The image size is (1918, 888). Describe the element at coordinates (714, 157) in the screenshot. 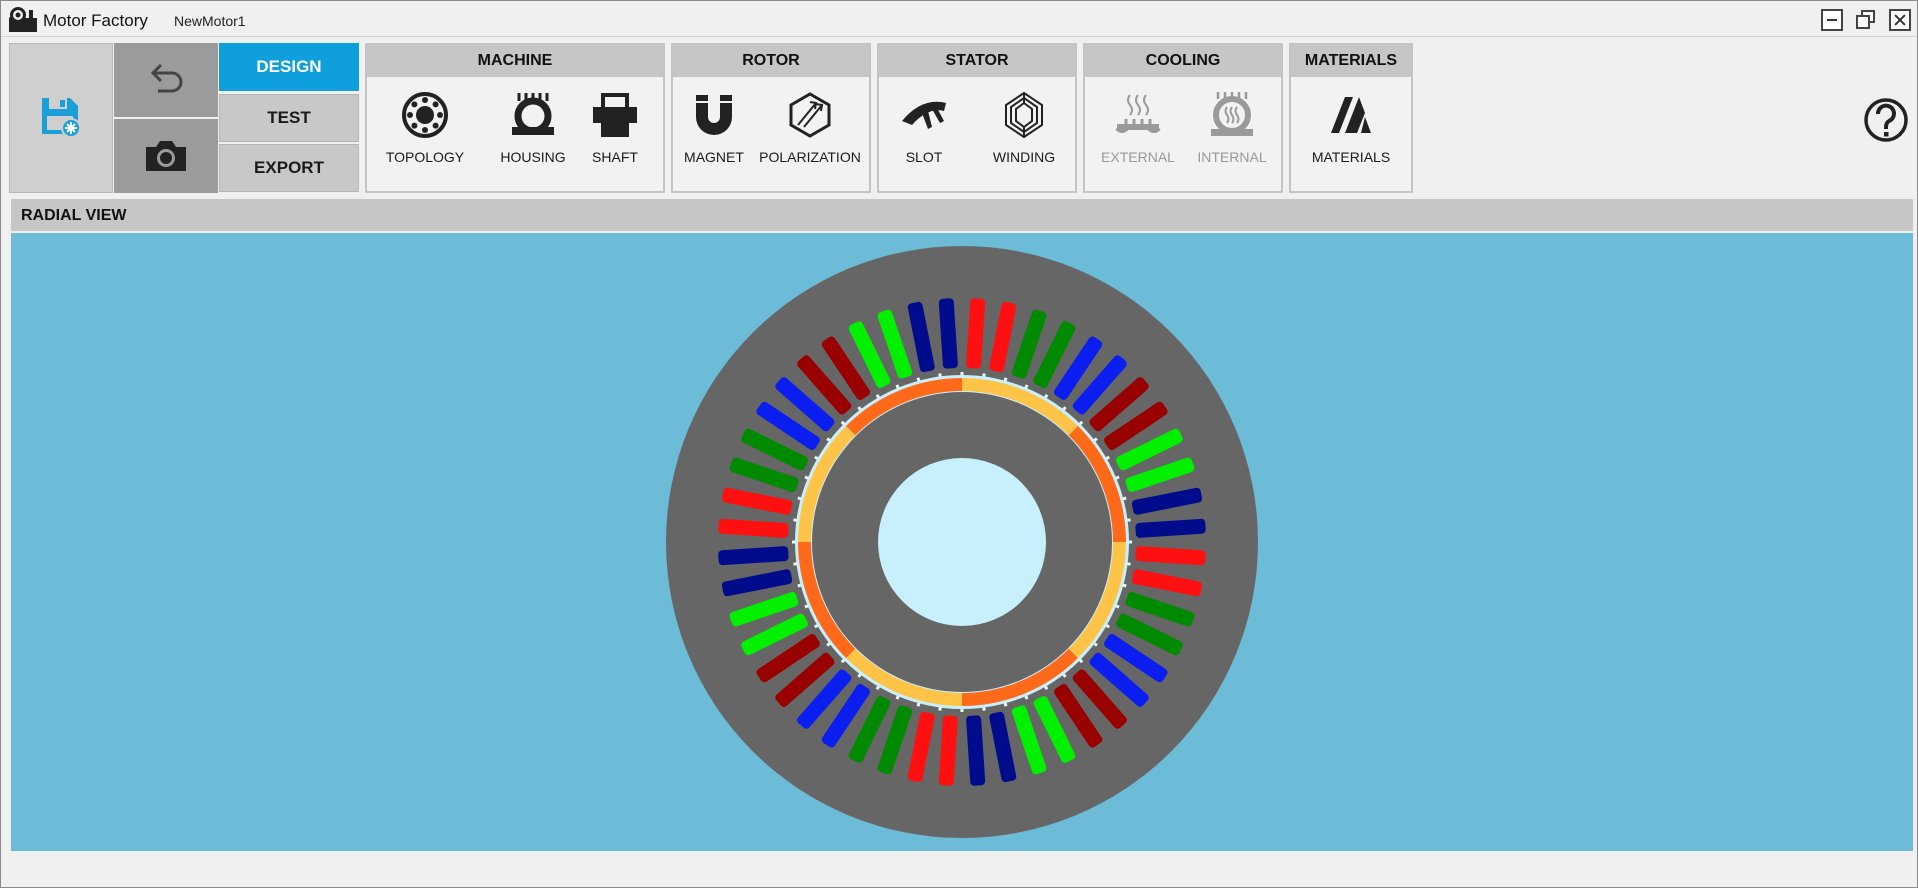

I see `magnet-label: MAGNET` at that location.